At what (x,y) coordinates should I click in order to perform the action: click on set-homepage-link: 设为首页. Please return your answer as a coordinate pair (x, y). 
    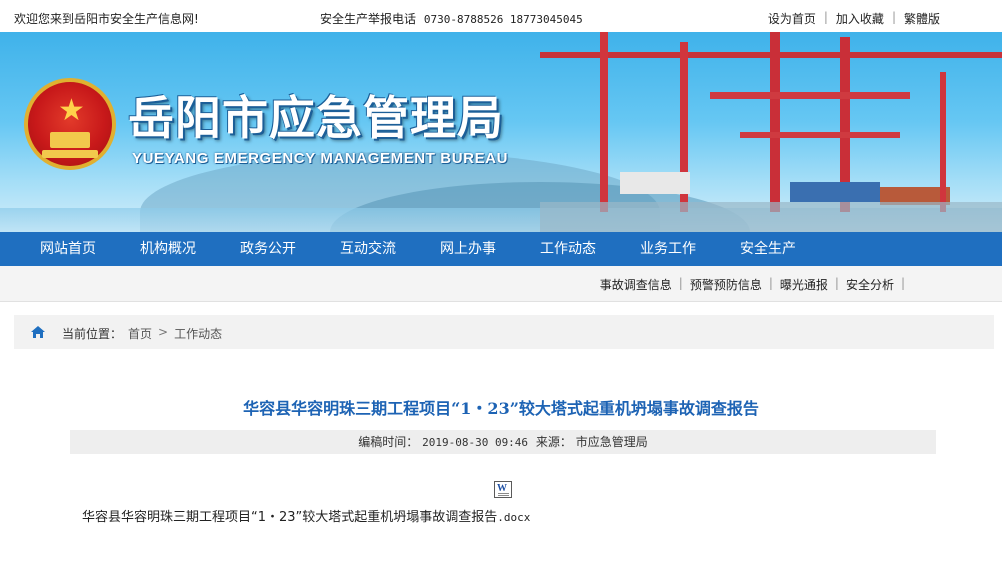
    Looking at the image, I should click on (792, 18).